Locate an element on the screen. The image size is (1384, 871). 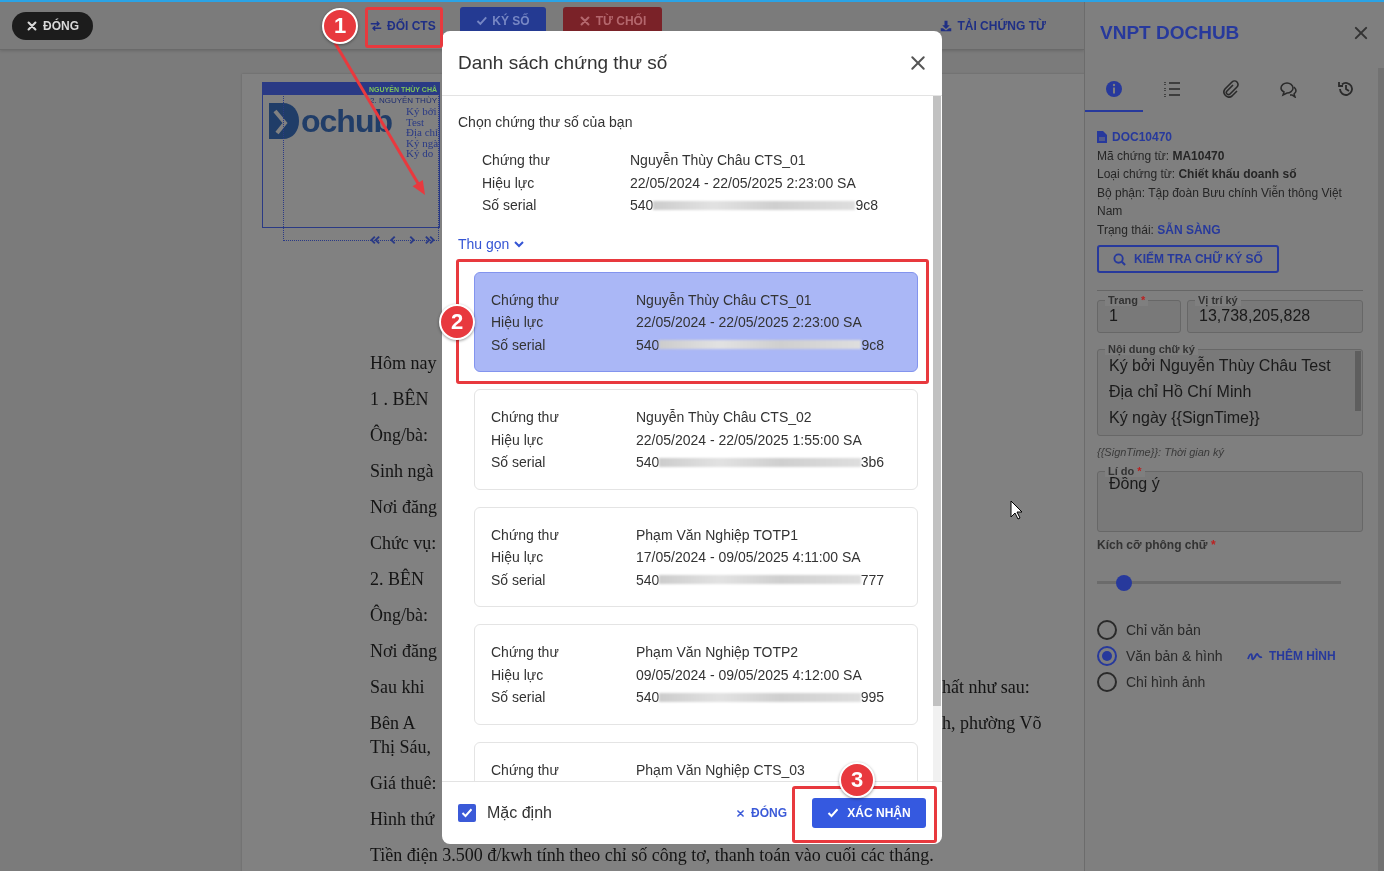
panel-title: VNPT DOCHUB is located at coordinates (1170, 33).